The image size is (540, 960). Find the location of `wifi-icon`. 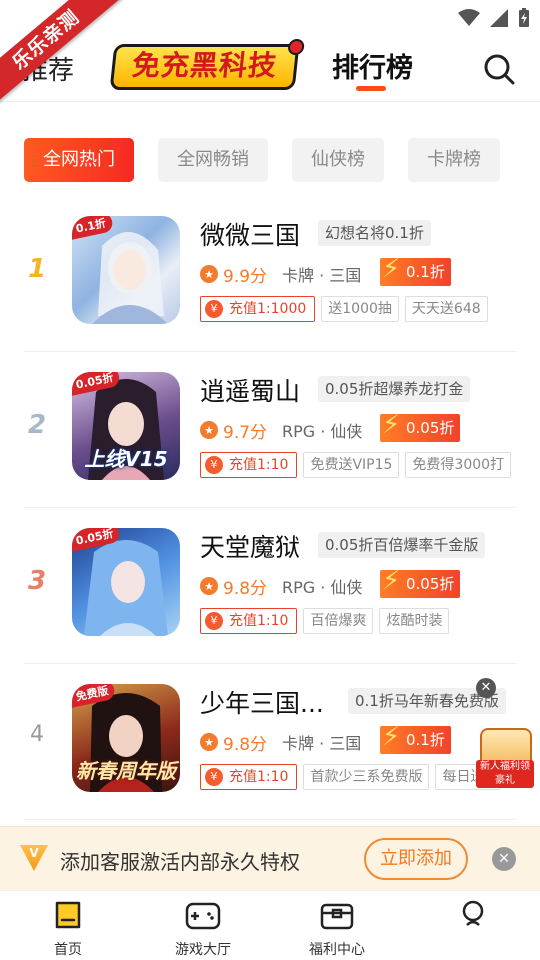

wifi-icon is located at coordinates (469, 17).